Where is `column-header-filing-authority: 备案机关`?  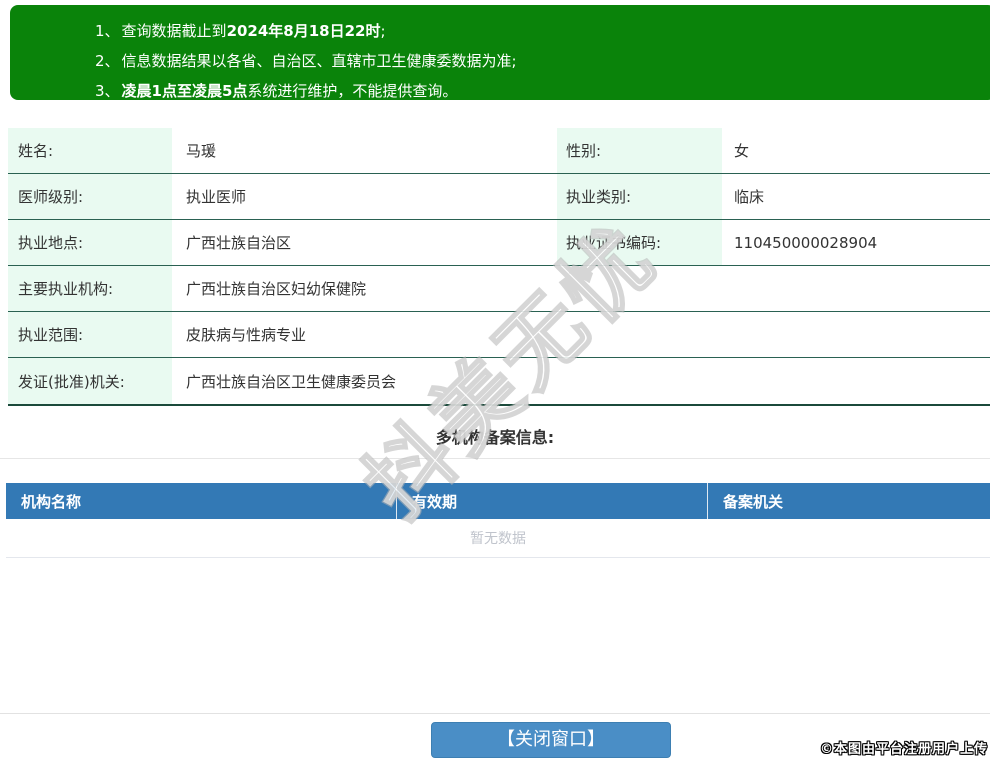 column-header-filing-authority: 备案机关 is located at coordinates (848, 501).